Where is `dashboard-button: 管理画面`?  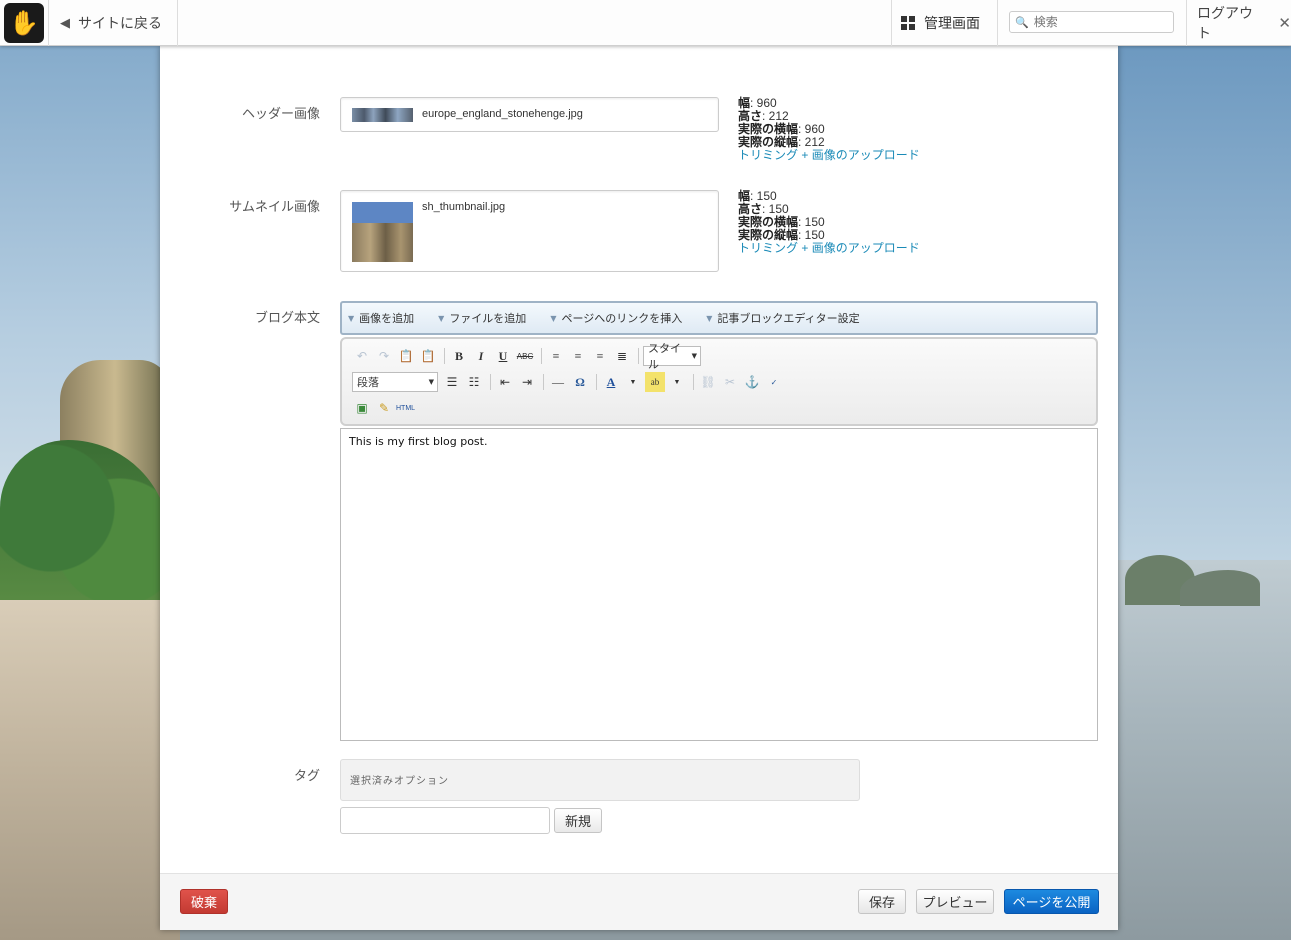 dashboard-button: 管理画面 is located at coordinates (944, 23).